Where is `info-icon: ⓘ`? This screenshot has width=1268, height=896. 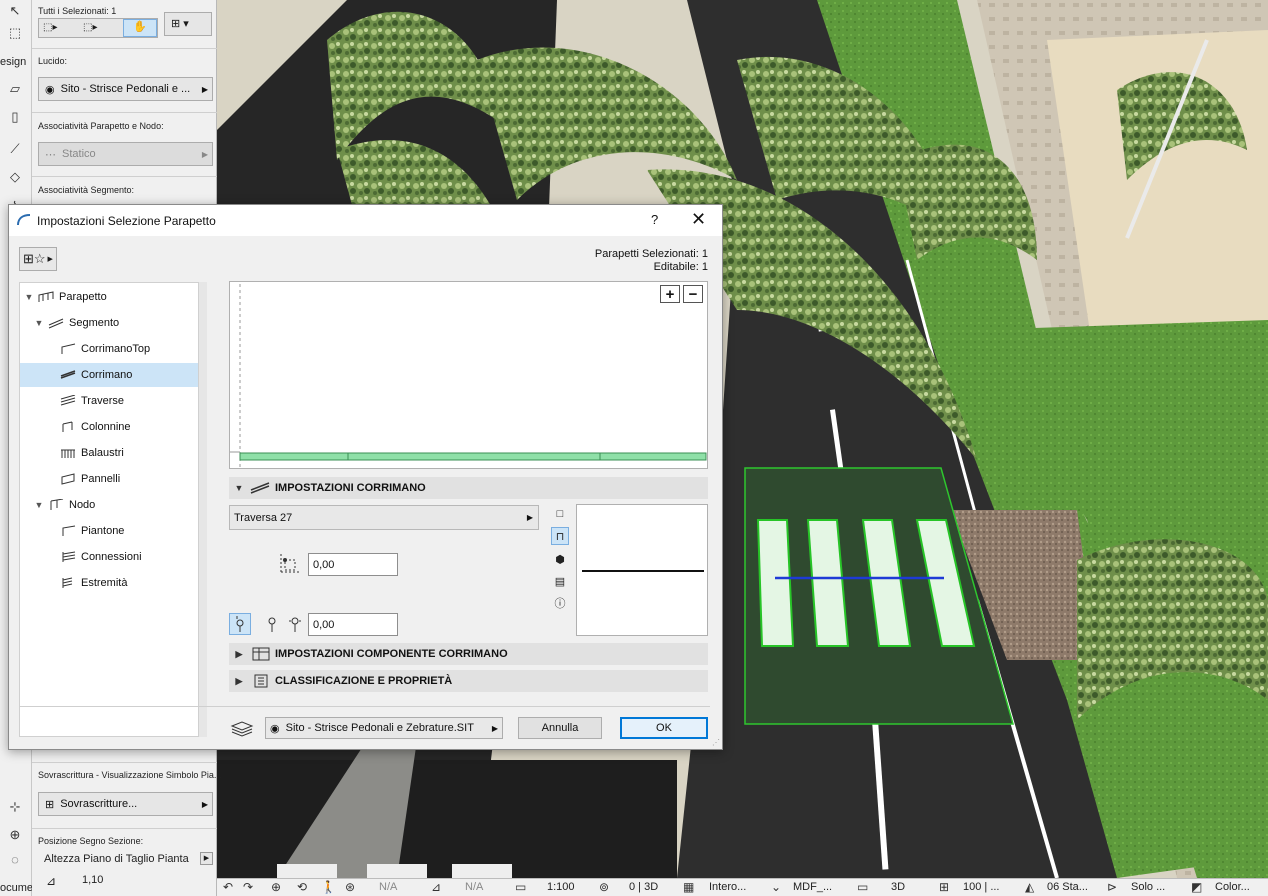
info-icon: ⓘ is located at coordinates (560, 603).